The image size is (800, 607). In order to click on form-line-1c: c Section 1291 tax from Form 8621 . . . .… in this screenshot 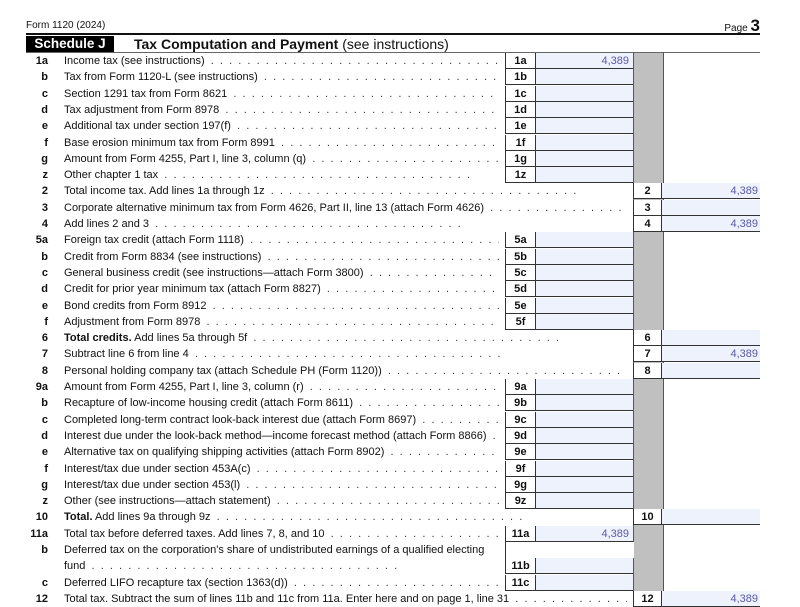, I will do `click(400, 93)`.